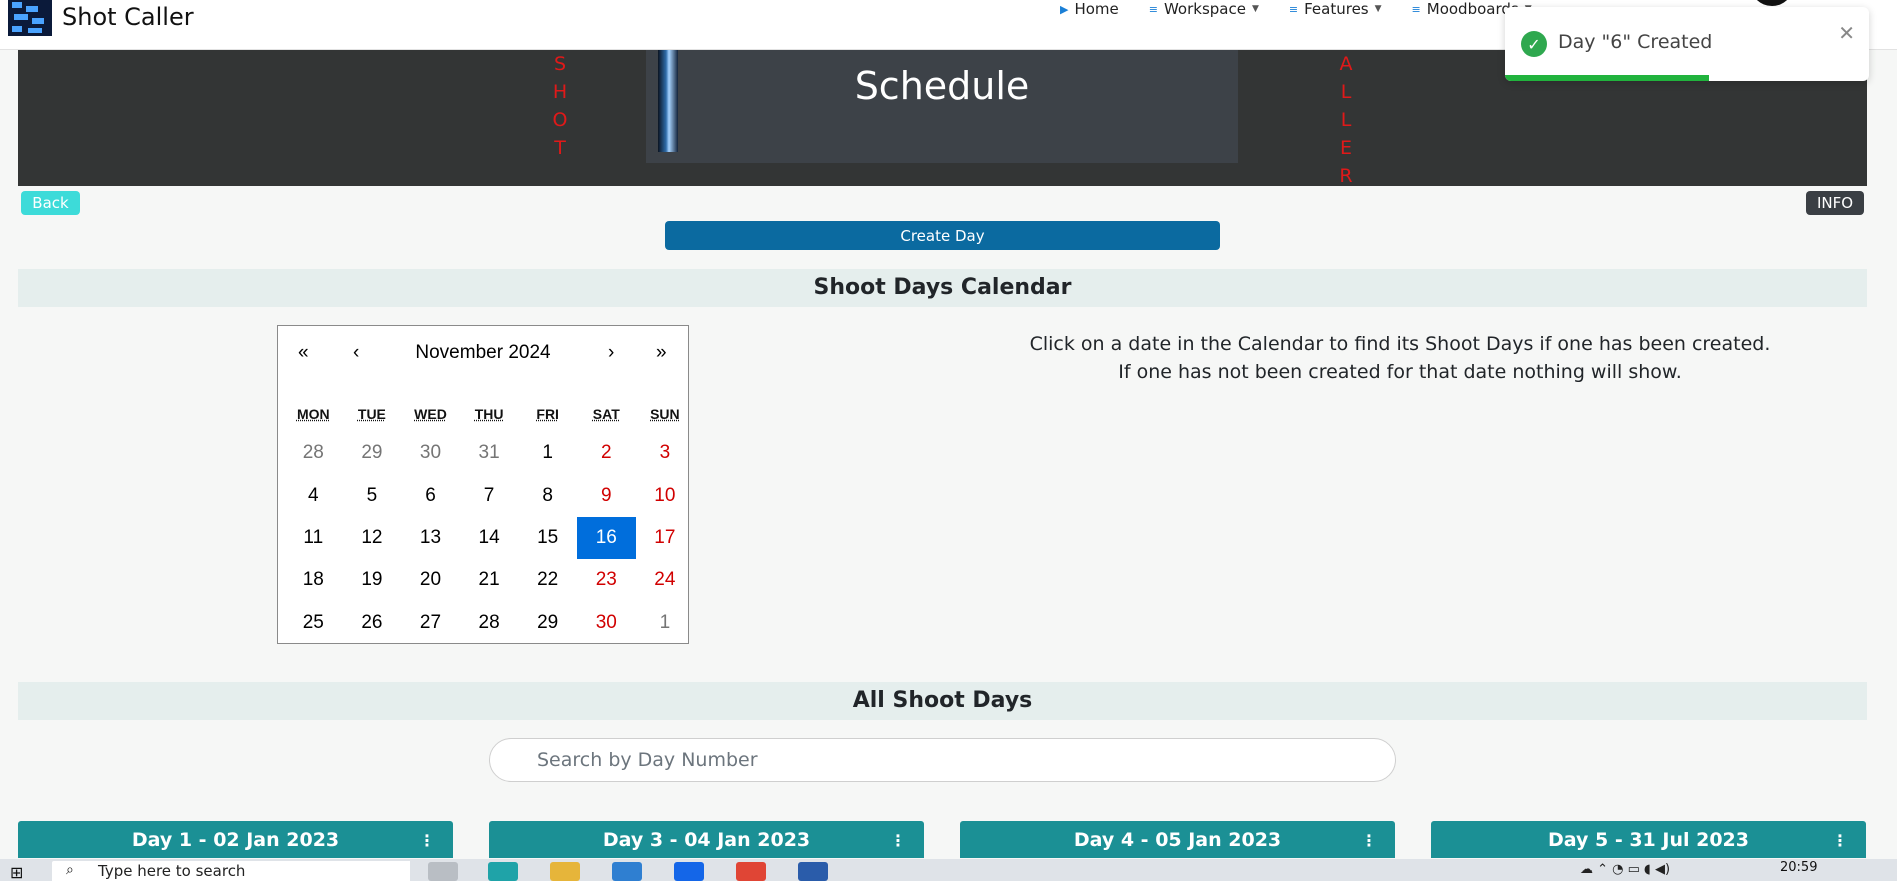 This screenshot has height=881, width=1897. I want to click on vertical-word-caller: A L L E R, so click(1346, 120).